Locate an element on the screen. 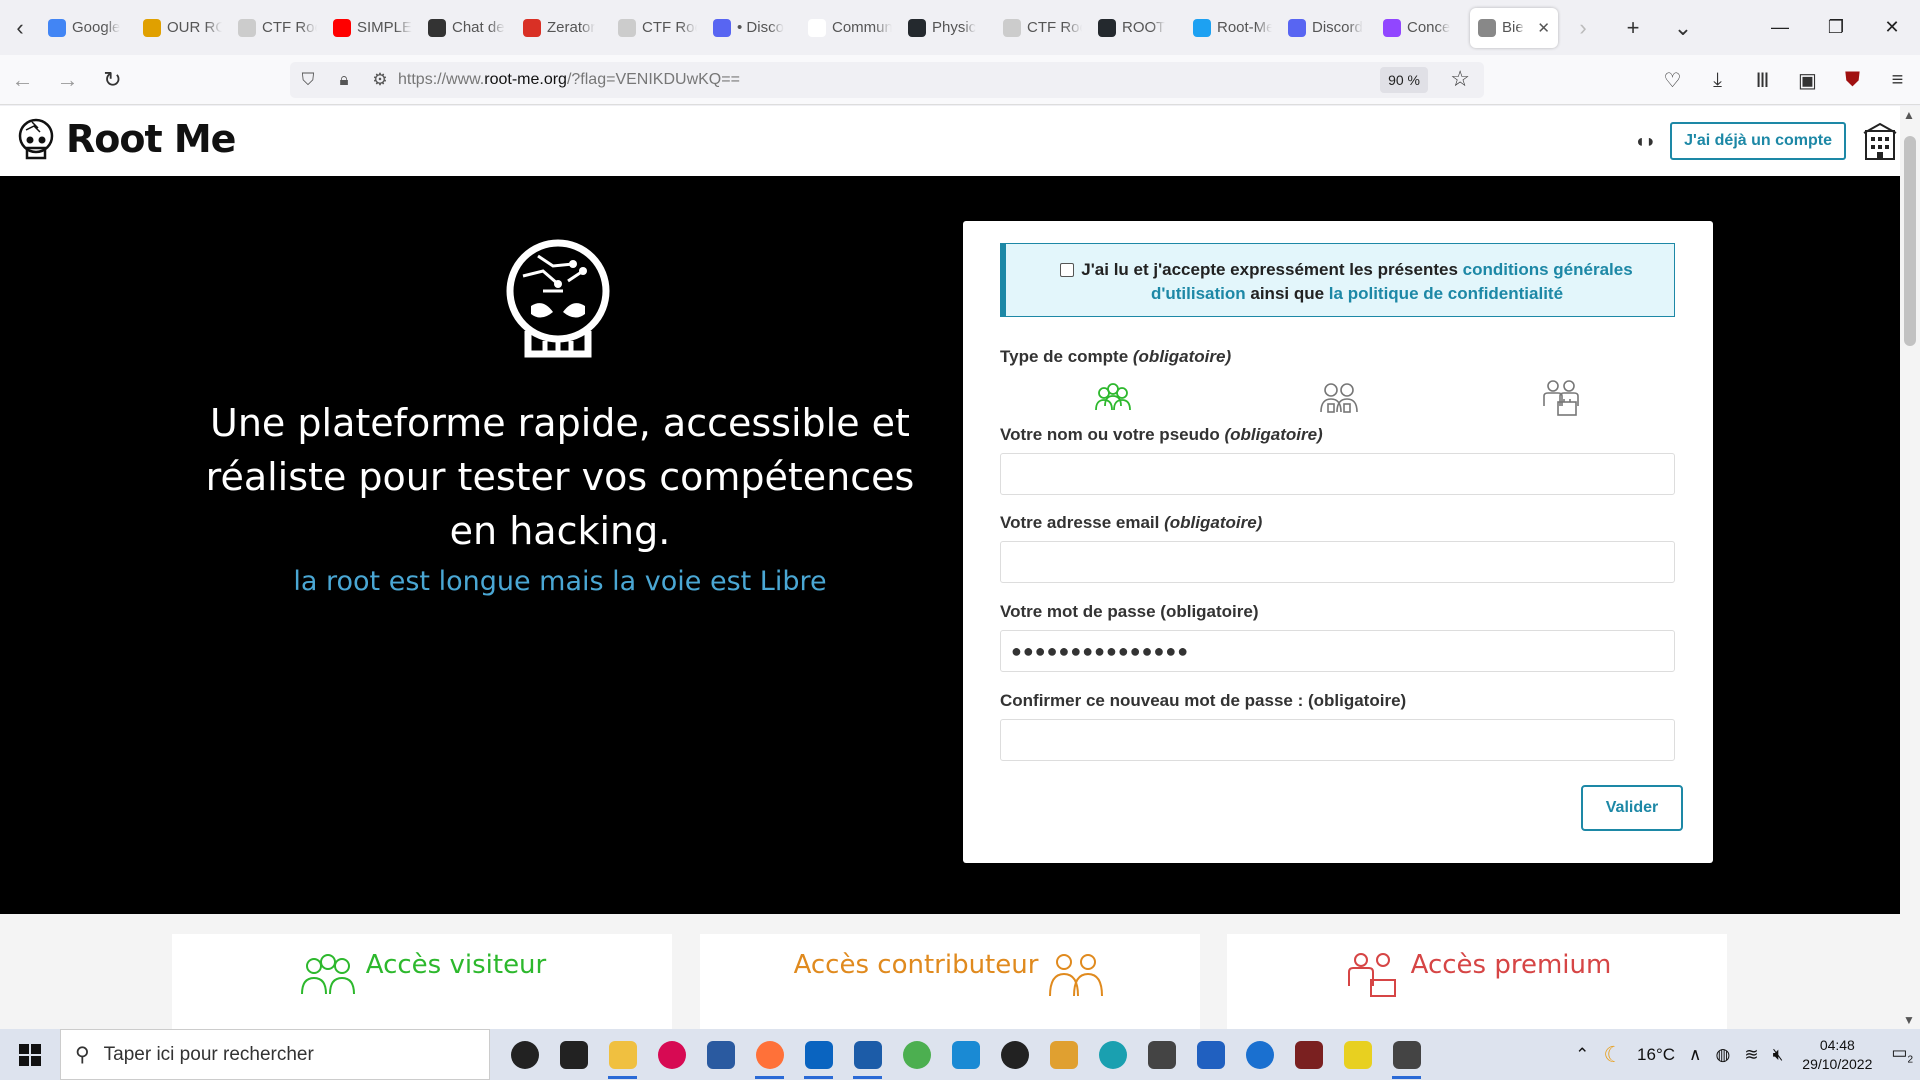  app-icon is located at coordinates (1014, 1054).